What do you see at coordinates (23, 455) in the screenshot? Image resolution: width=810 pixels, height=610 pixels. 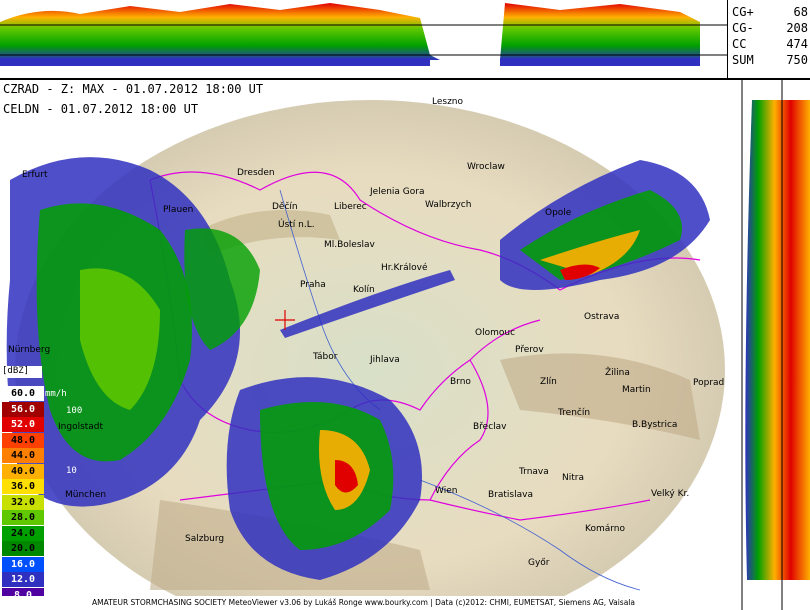 I see `legend-level: 44.0` at bounding box center [23, 455].